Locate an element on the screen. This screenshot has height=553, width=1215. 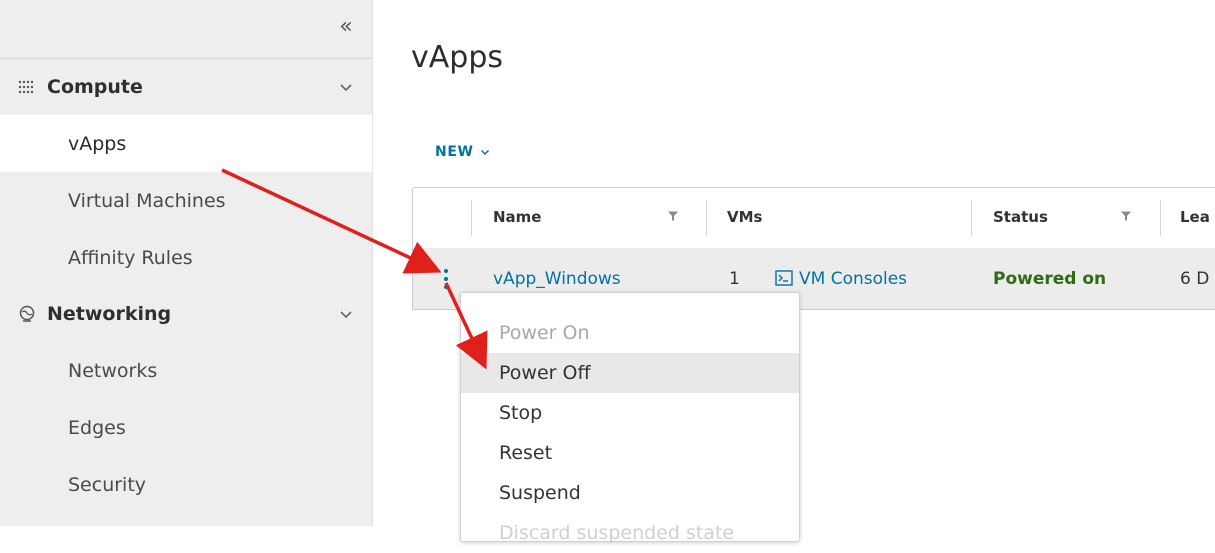
console-icon is located at coordinates (784, 278).